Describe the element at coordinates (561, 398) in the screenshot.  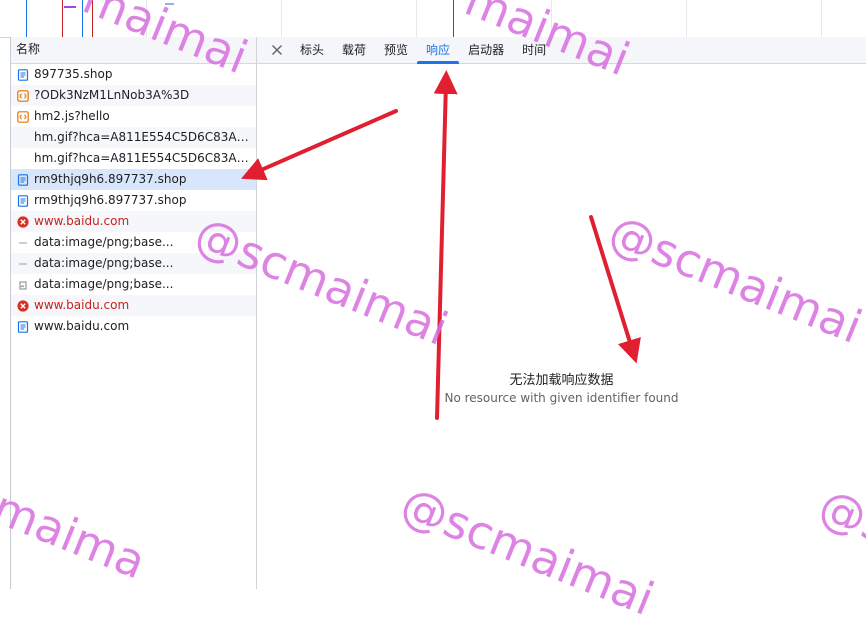
I see `response-empty-subtitle: No resource with given identifier found` at that location.